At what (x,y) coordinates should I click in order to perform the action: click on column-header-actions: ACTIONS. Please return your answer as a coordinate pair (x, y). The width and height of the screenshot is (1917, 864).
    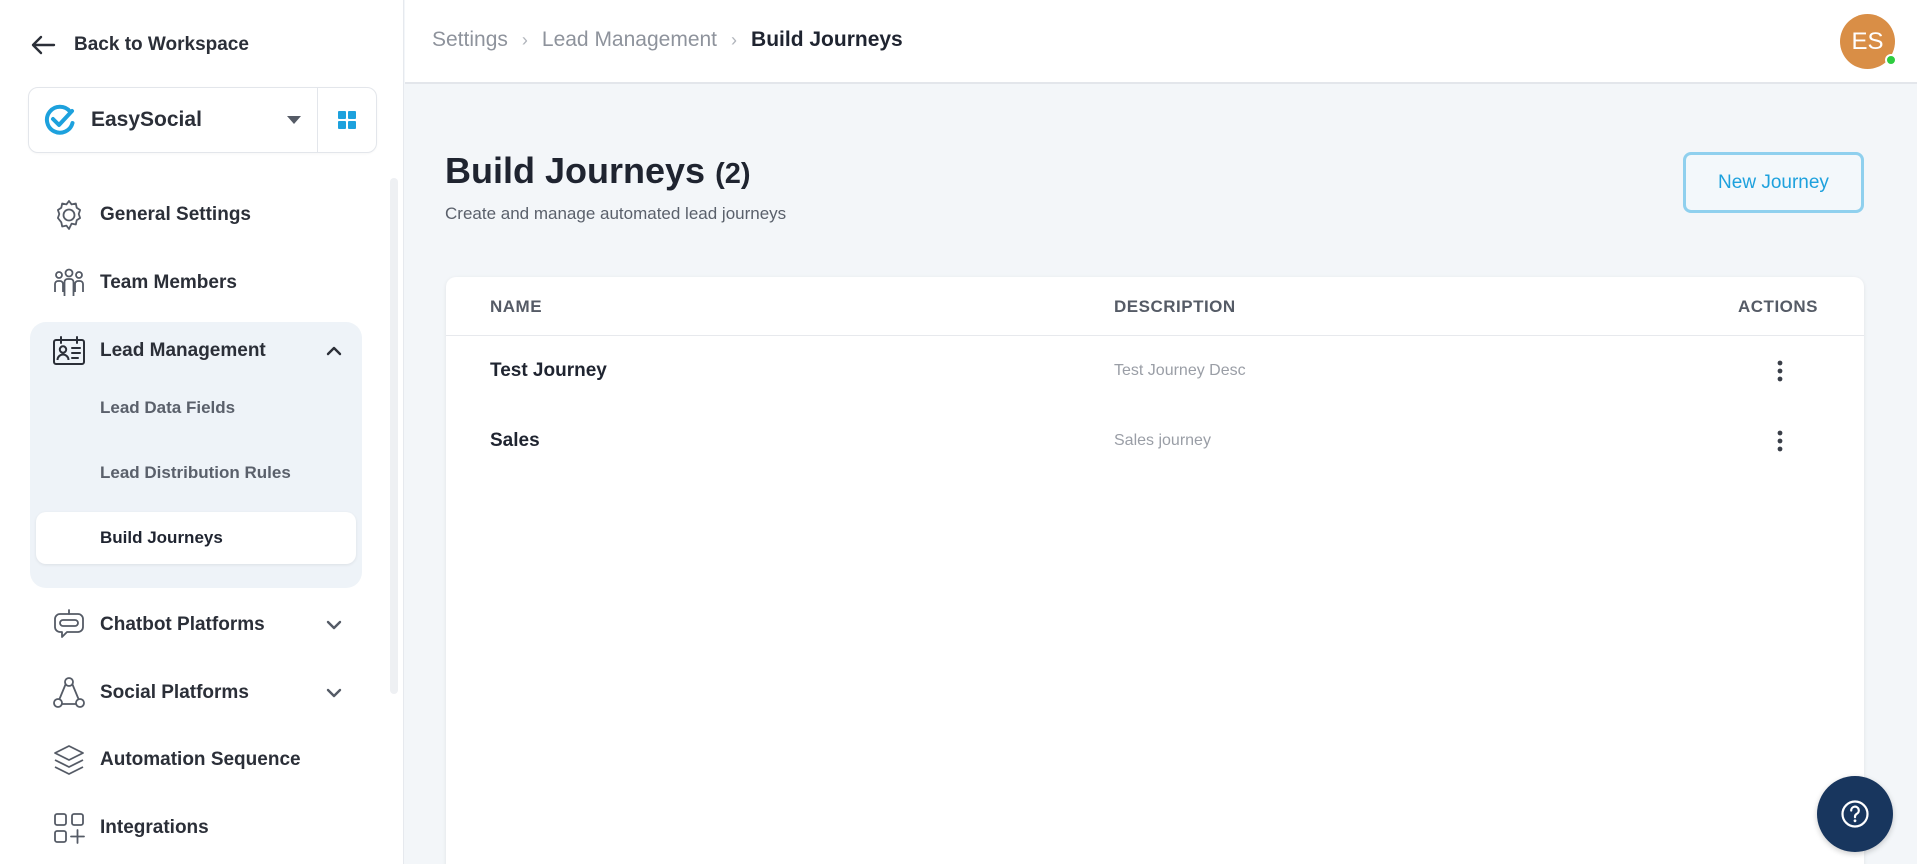
    Looking at the image, I should click on (1778, 306).